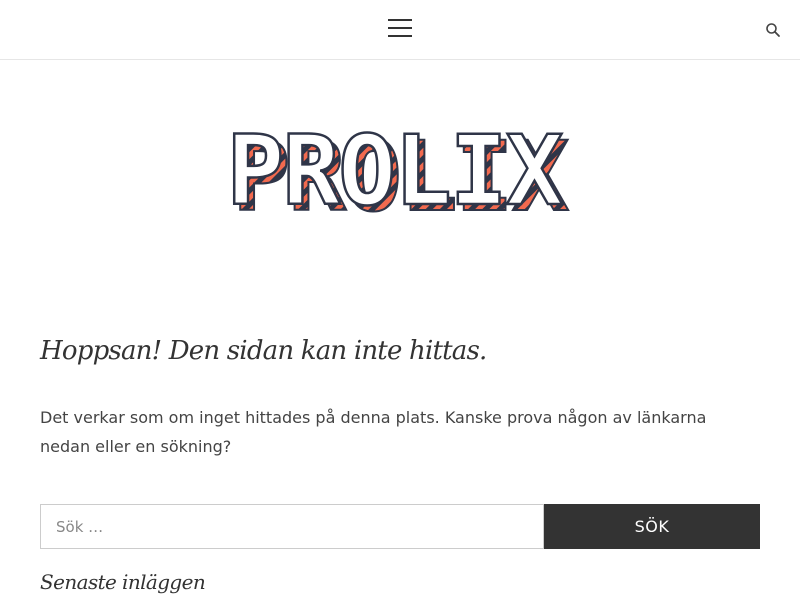 The image size is (800, 600). What do you see at coordinates (773, 30) in the screenshot?
I see `search-icon` at bounding box center [773, 30].